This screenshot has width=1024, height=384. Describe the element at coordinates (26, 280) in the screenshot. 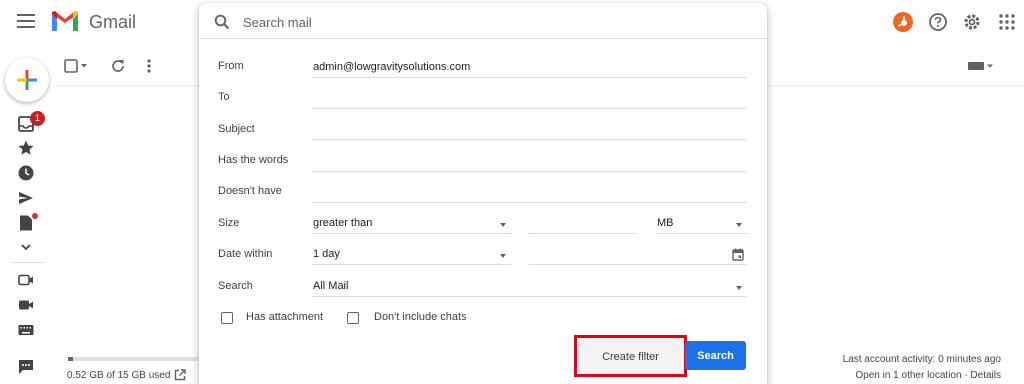

I see `video-icon` at that location.